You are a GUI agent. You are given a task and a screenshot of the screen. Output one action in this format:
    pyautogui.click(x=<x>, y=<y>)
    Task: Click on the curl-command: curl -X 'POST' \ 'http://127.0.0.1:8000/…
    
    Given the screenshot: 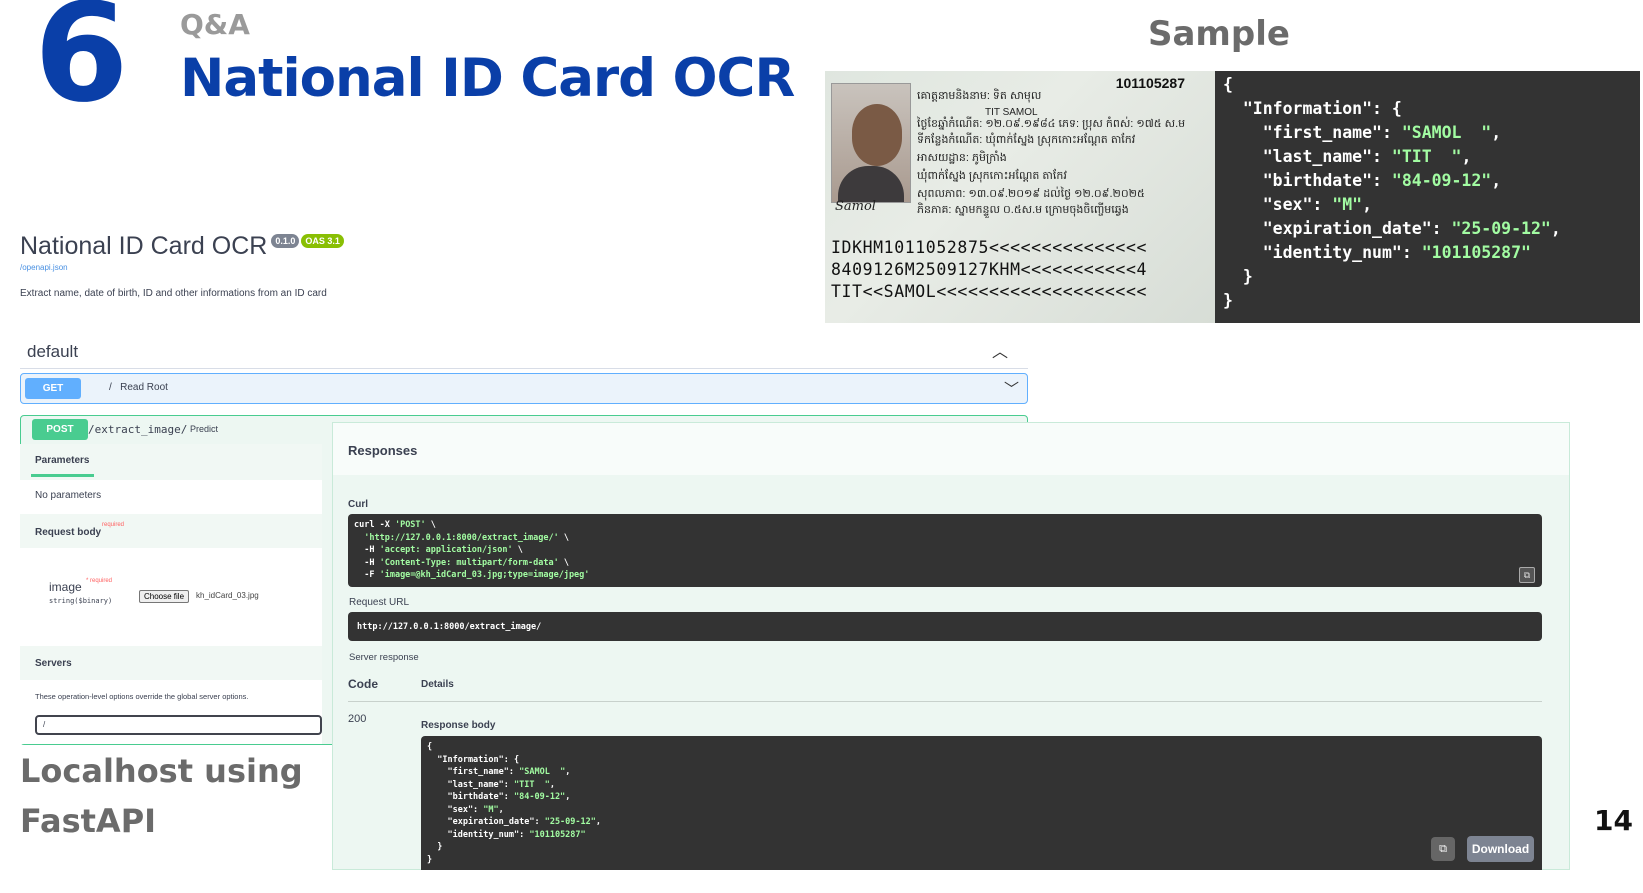 What is the action you would take?
    pyautogui.click(x=945, y=550)
    